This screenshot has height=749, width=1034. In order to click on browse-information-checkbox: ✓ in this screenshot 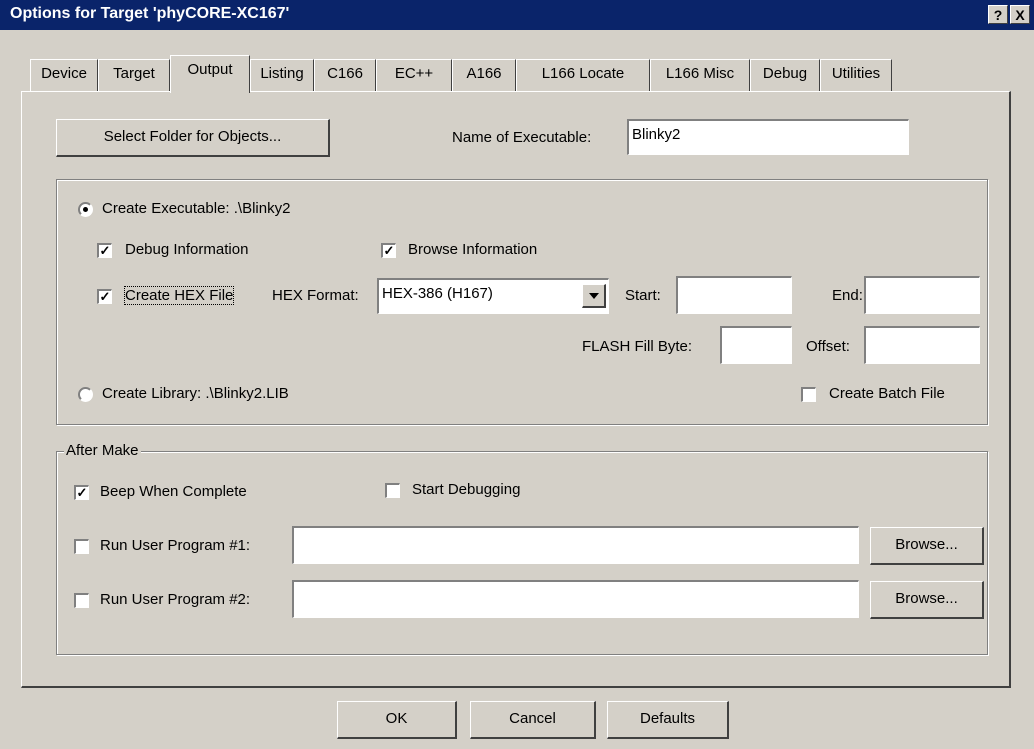, I will do `click(388, 250)`.